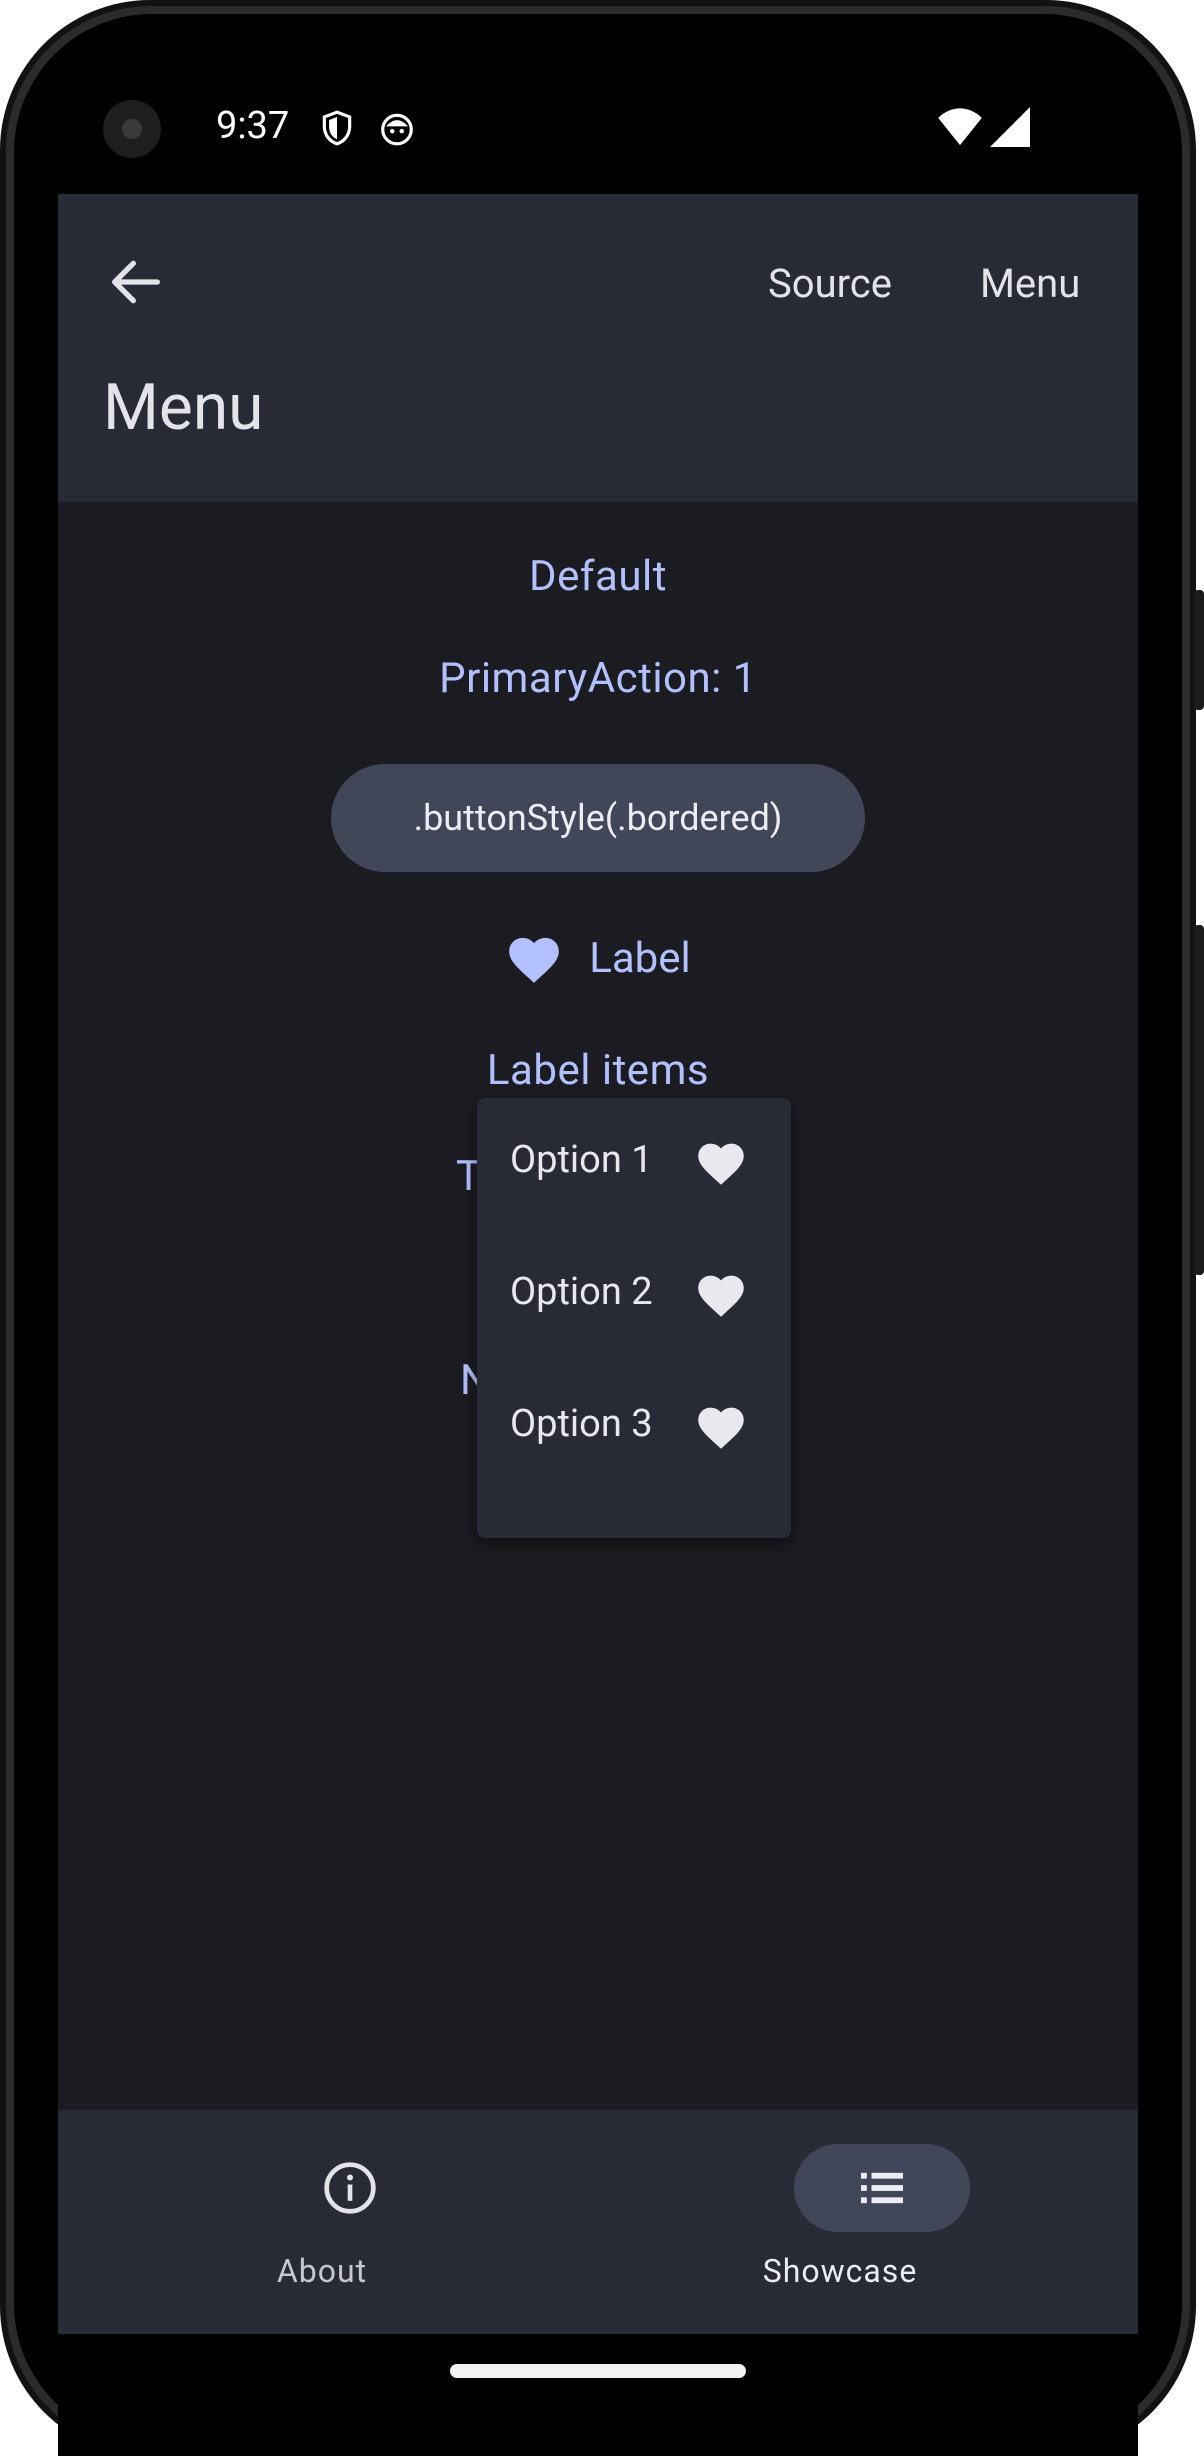 The image size is (1204, 2456). Describe the element at coordinates (598, 678) in the screenshot. I see `primary-action-menu-button: PrimaryAction: 1` at that location.